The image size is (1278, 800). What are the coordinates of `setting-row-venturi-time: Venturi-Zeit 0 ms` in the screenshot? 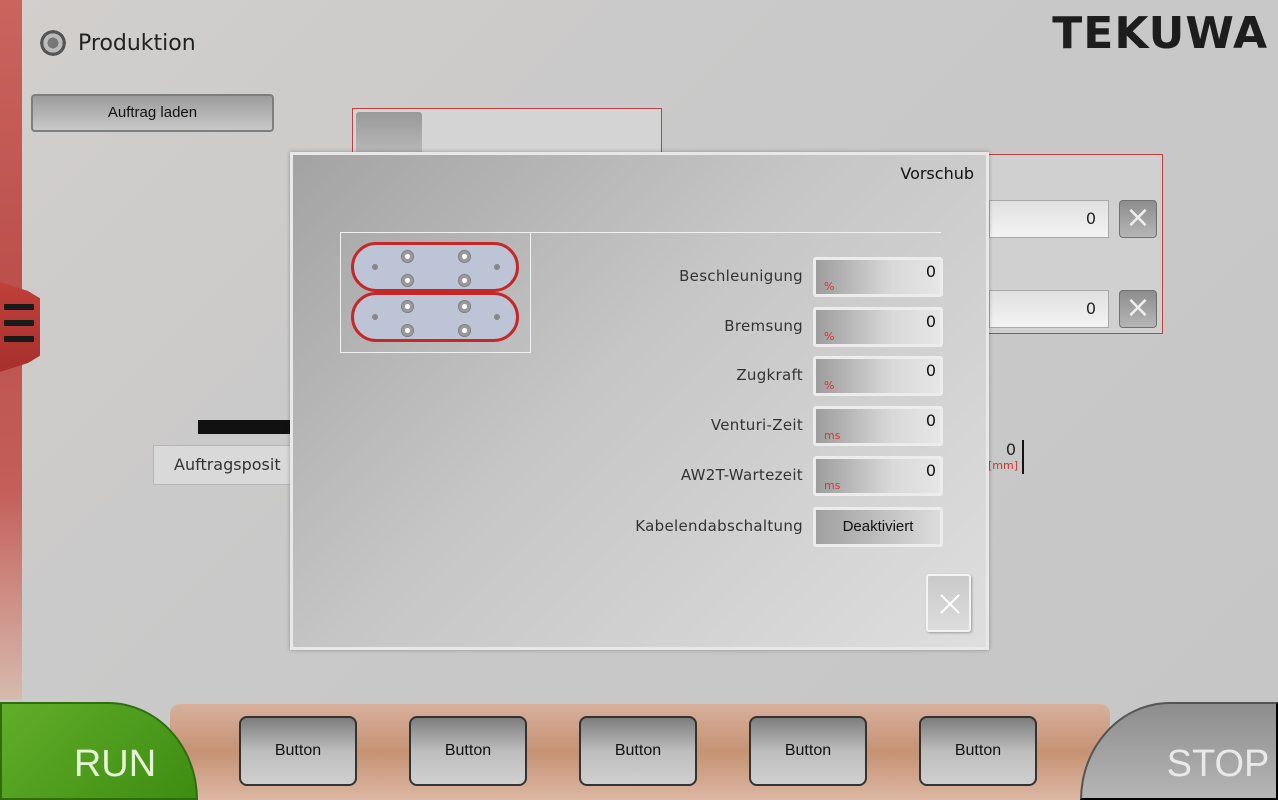 It's located at (778, 426).